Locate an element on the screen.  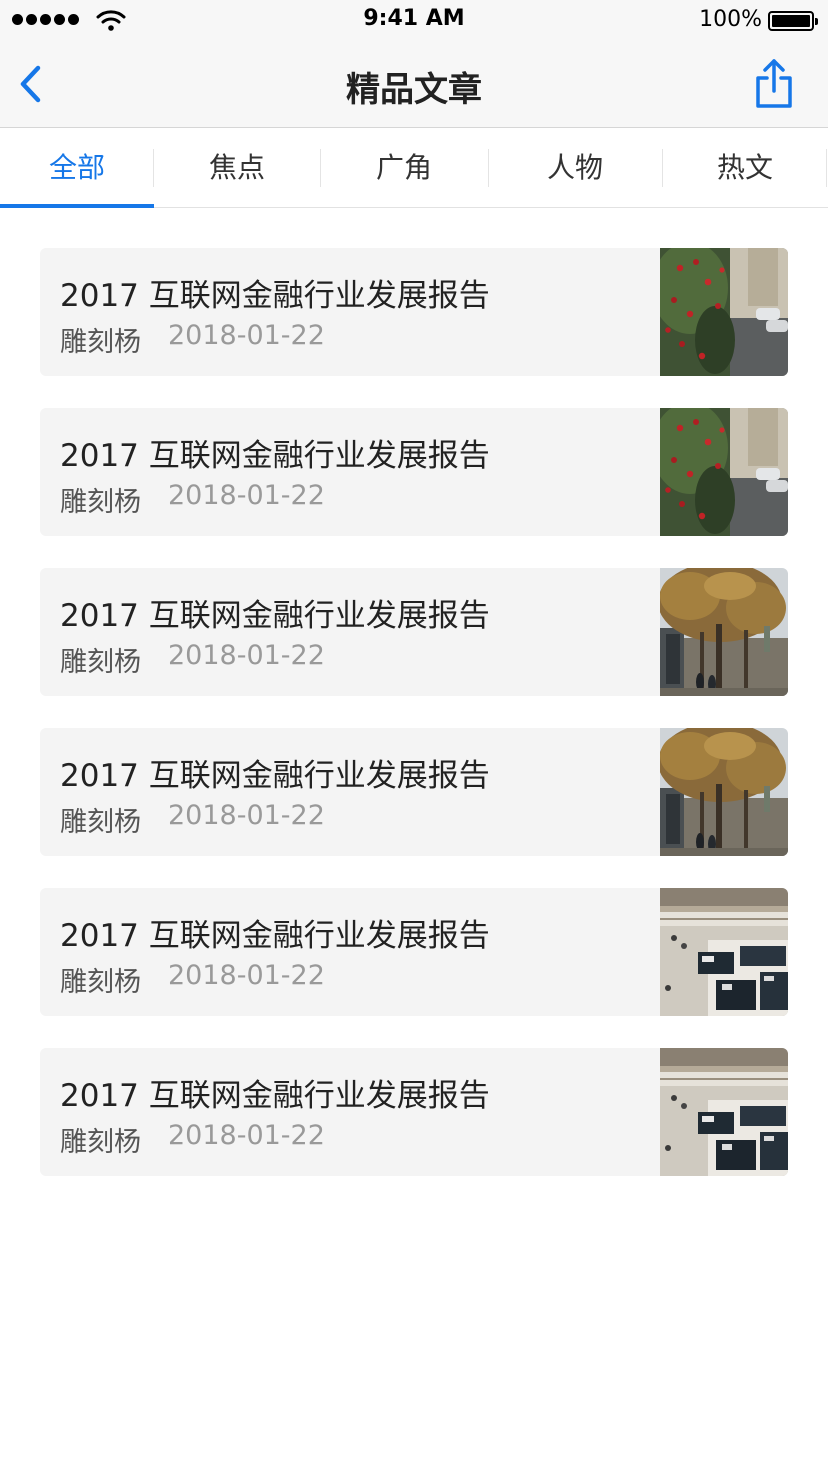
category-tabs: 全部 焦点 广角 人物 热文 is located at coordinates (414, 168).